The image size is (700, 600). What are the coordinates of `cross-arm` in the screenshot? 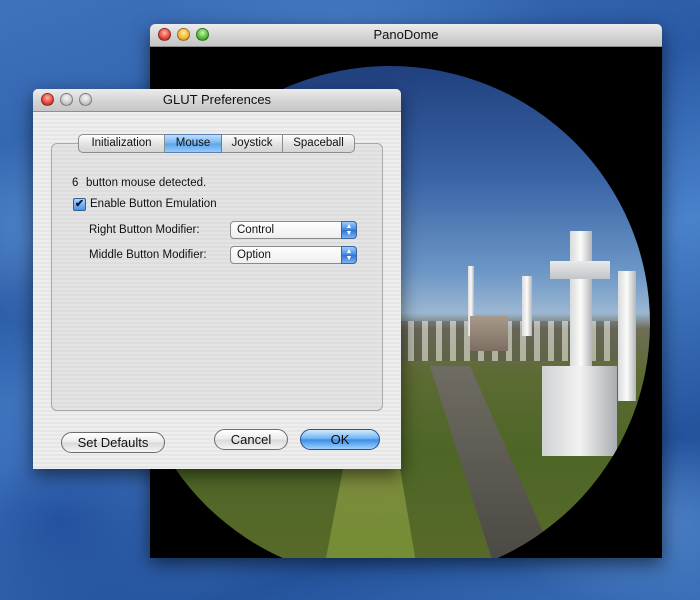 It's located at (580, 270).